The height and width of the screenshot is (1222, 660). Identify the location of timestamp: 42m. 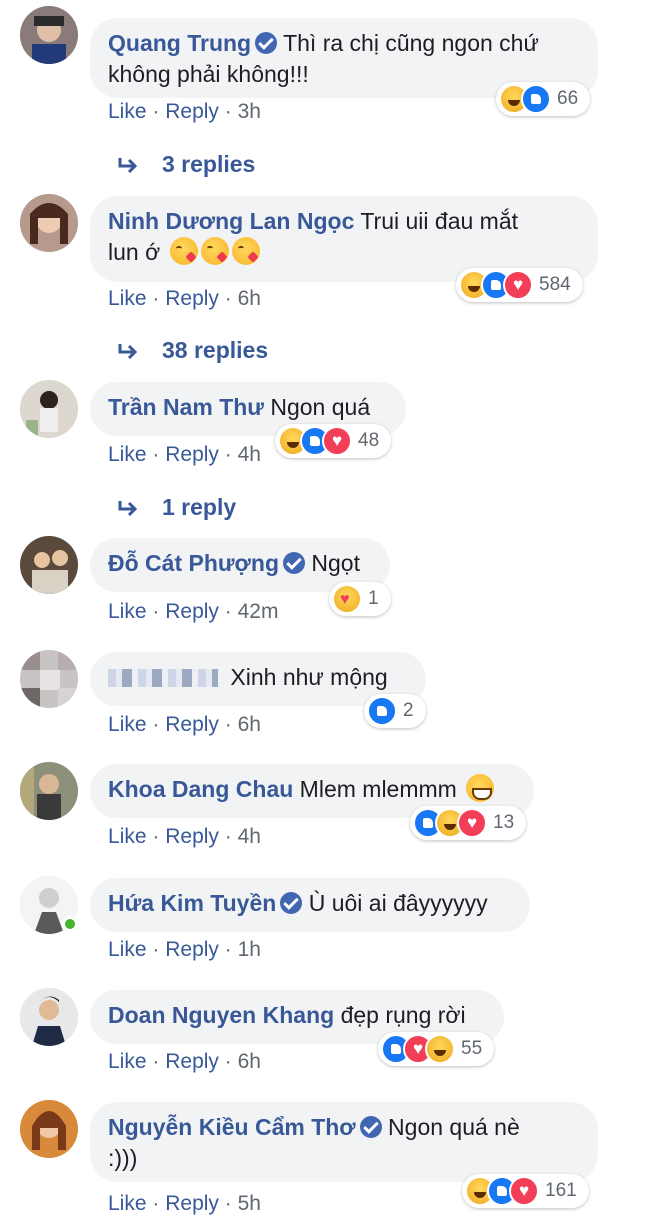
(258, 611).